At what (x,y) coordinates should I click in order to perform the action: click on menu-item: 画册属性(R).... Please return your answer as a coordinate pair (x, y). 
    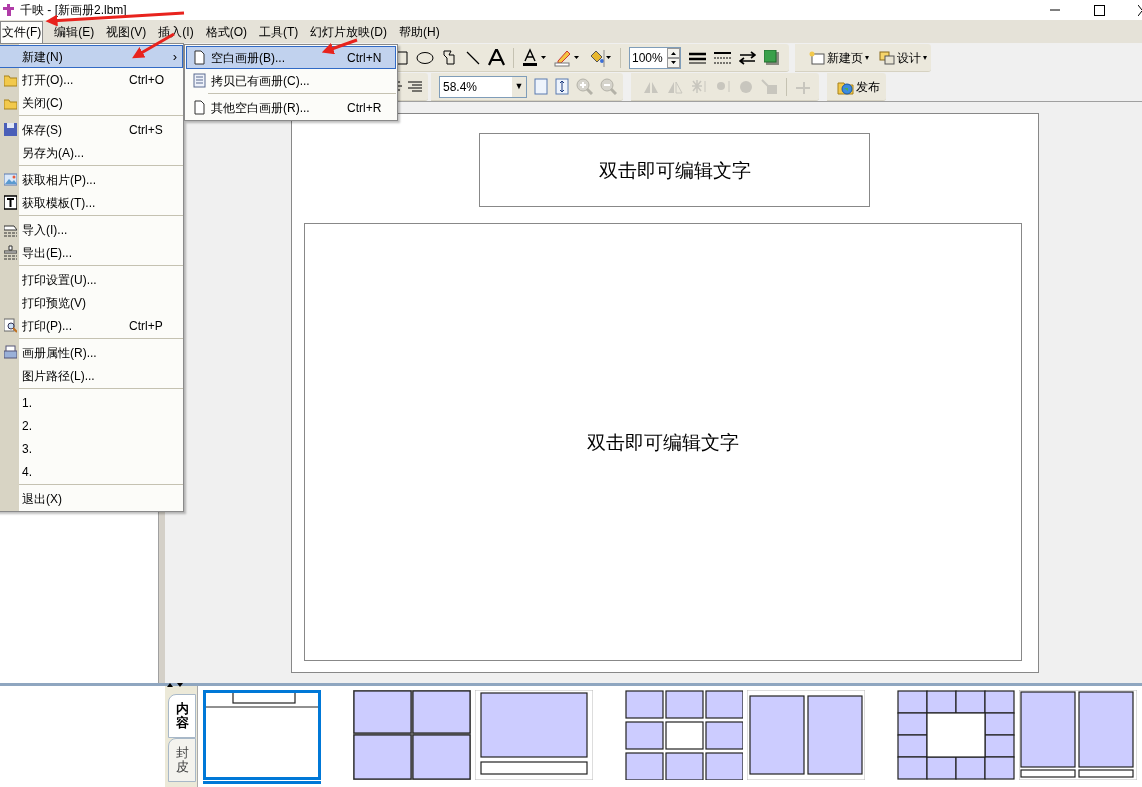
    Looking at the image, I should click on (91, 352).